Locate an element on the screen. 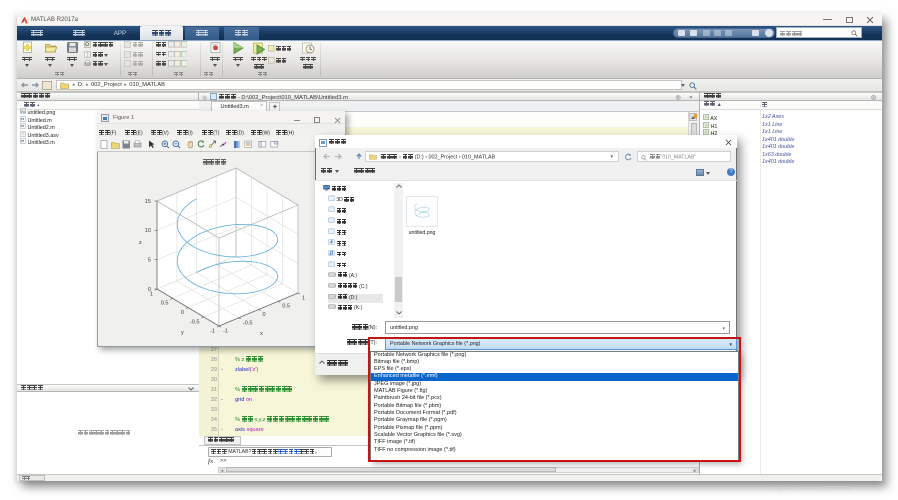  svg-text: y is located at coordinates (182, 333).